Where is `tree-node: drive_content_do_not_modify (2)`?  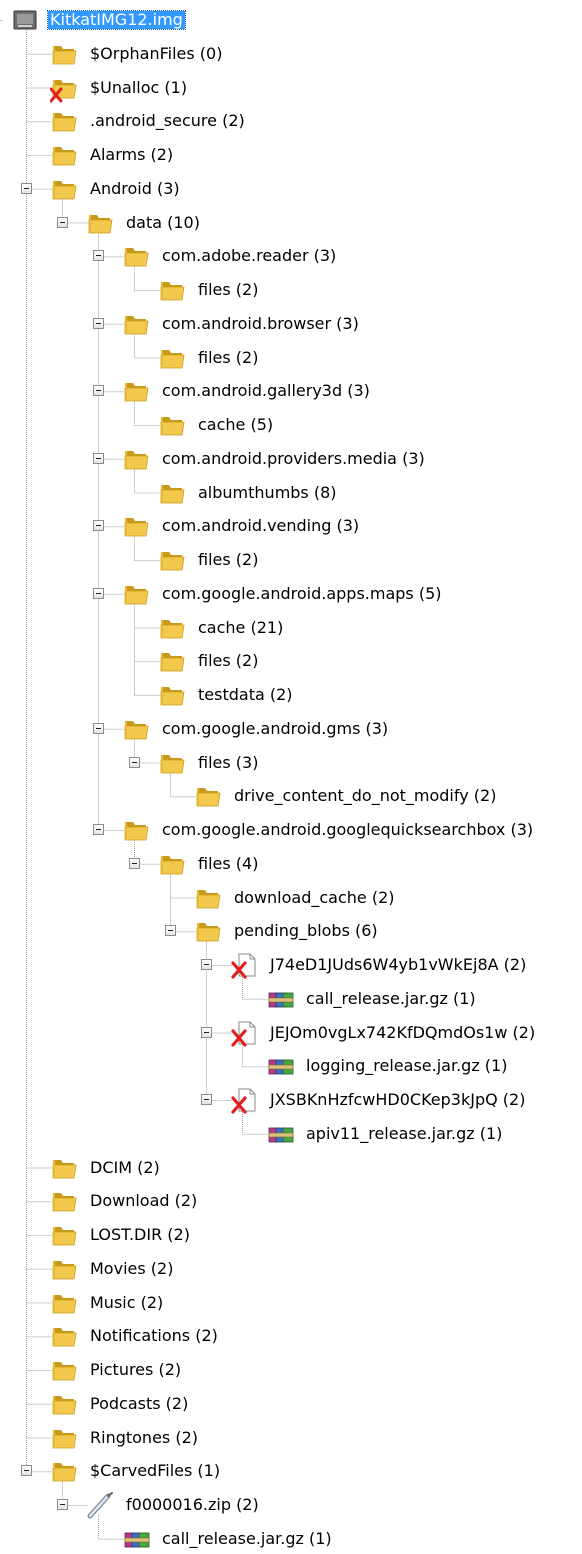 tree-node: drive_content_do_not_modify (2) is located at coordinates (291, 796).